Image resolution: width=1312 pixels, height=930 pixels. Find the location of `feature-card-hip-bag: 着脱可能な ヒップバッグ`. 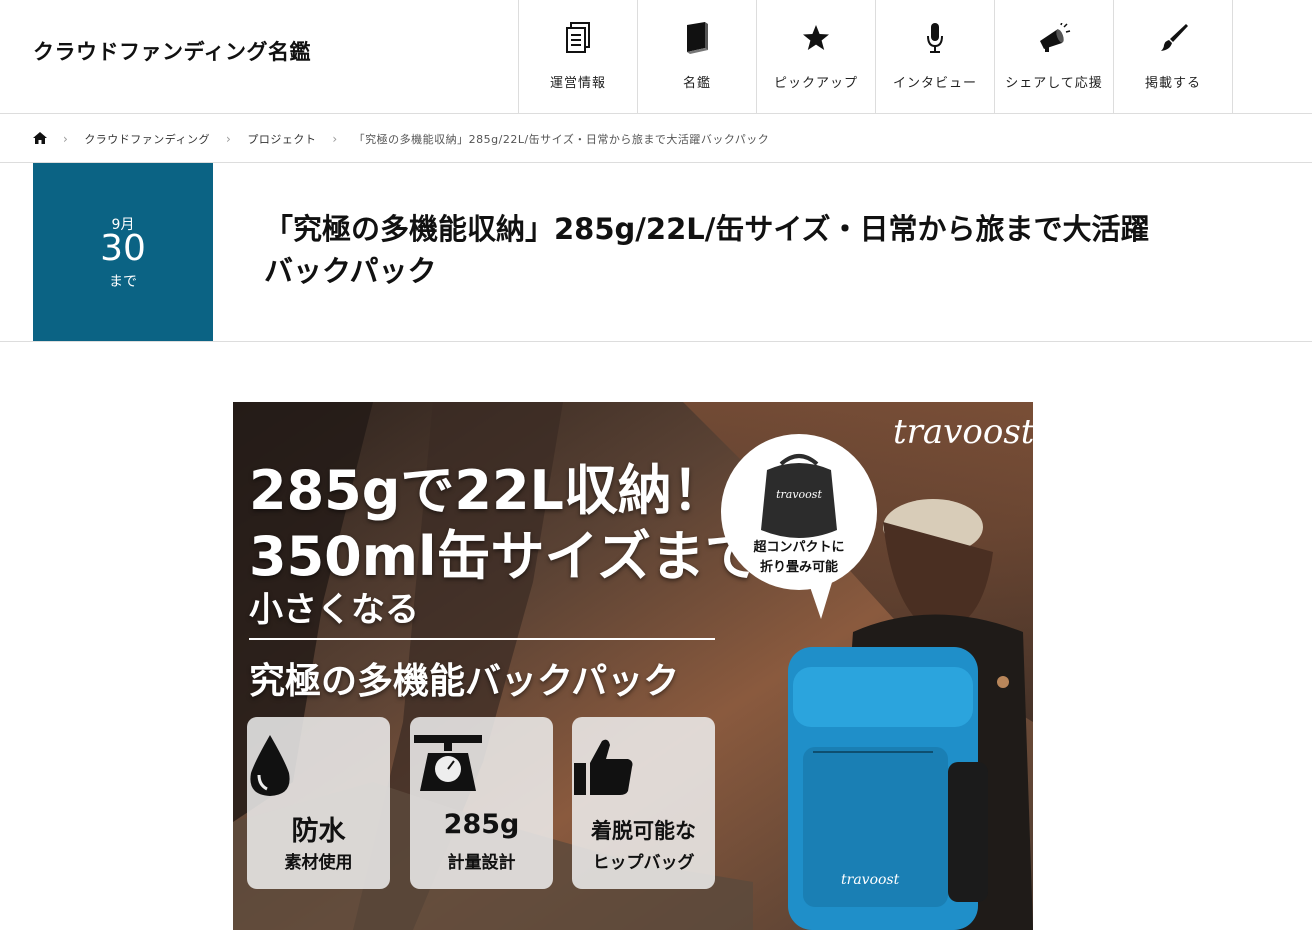

feature-card-hip-bag: 着脱可能な ヒップバッグ is located at coordinates (643, 803).